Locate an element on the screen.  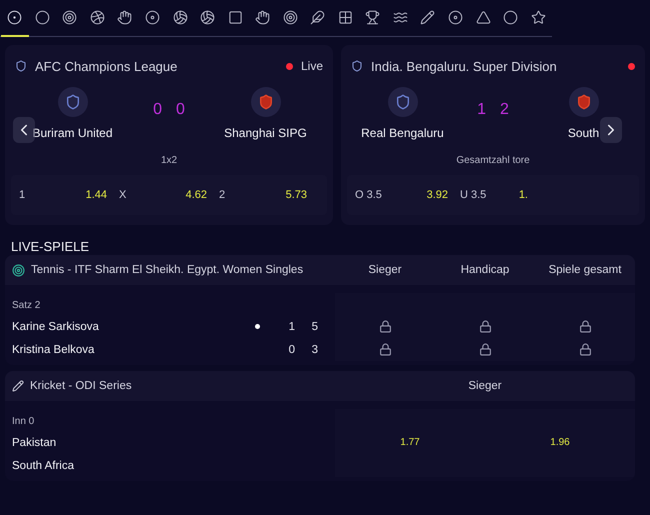
odds-value: 4.62 is located at coordinates (196, 195).